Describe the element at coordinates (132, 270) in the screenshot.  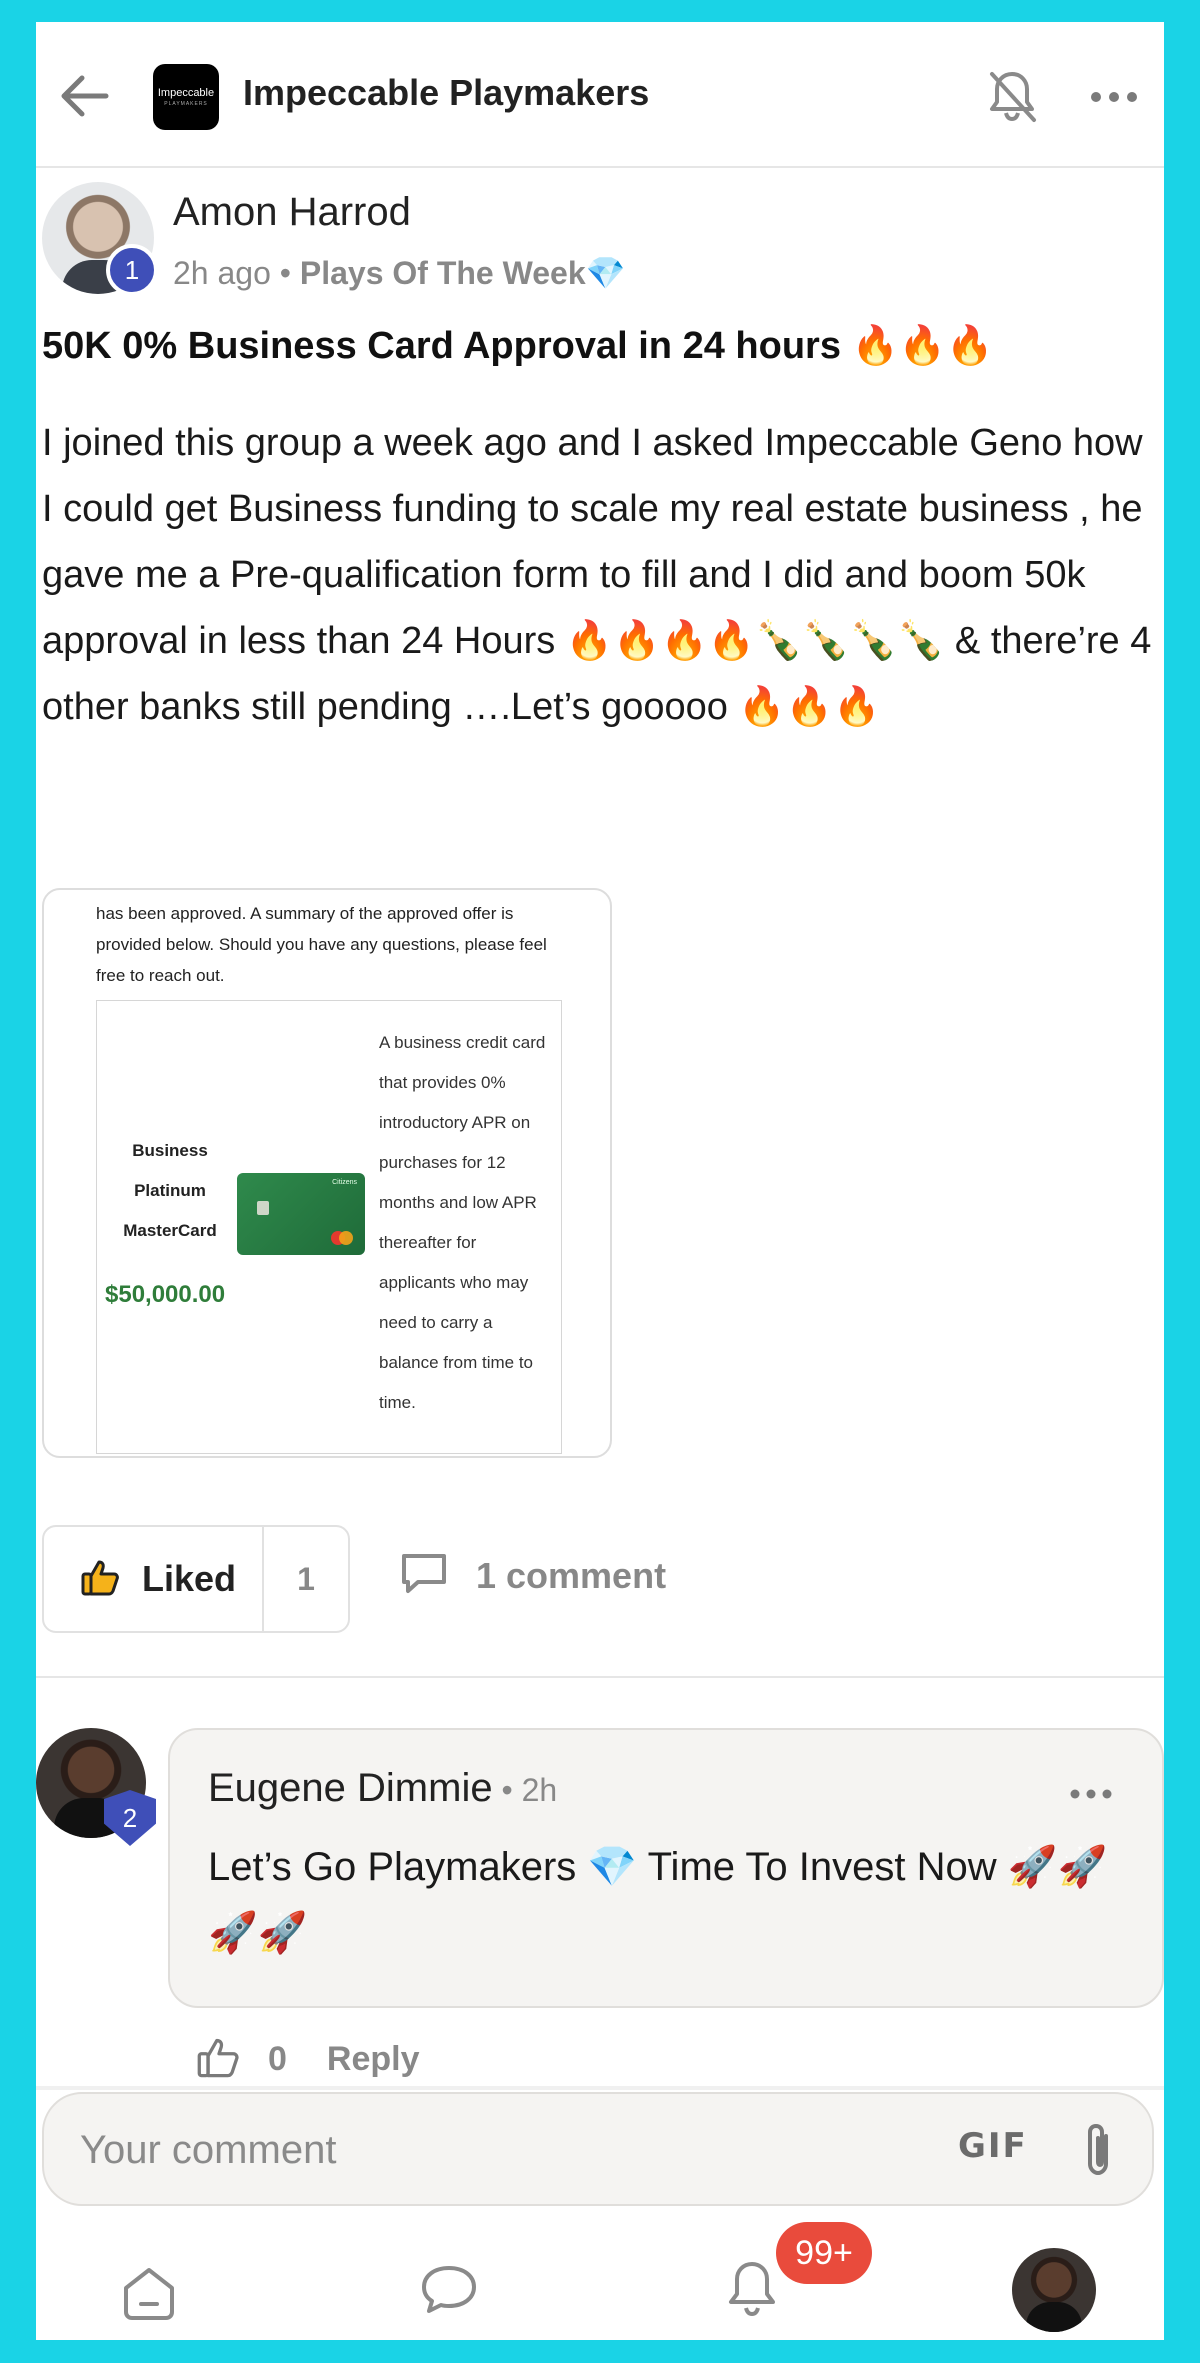
I see `author-level-badge: 1` at that location.